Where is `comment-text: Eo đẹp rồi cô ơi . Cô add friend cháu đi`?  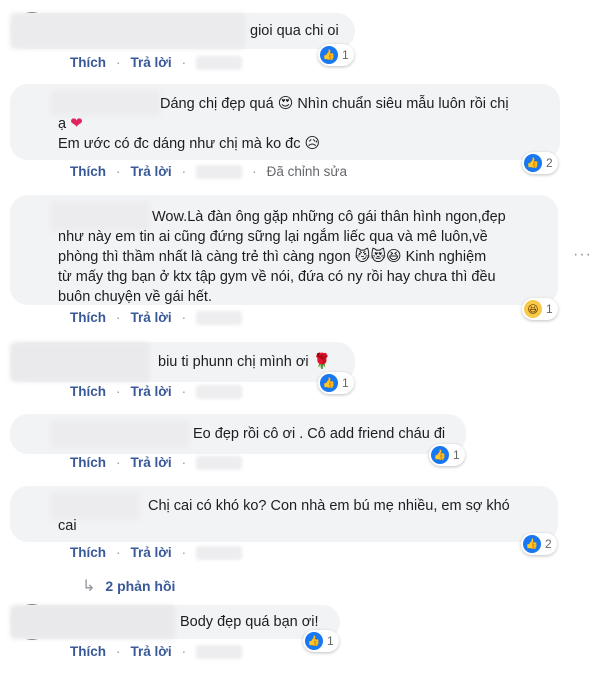 comment-text: Eo đẹp rồi cô ơi . Cô add friend cháu đi is located at coordinates (319, 434).